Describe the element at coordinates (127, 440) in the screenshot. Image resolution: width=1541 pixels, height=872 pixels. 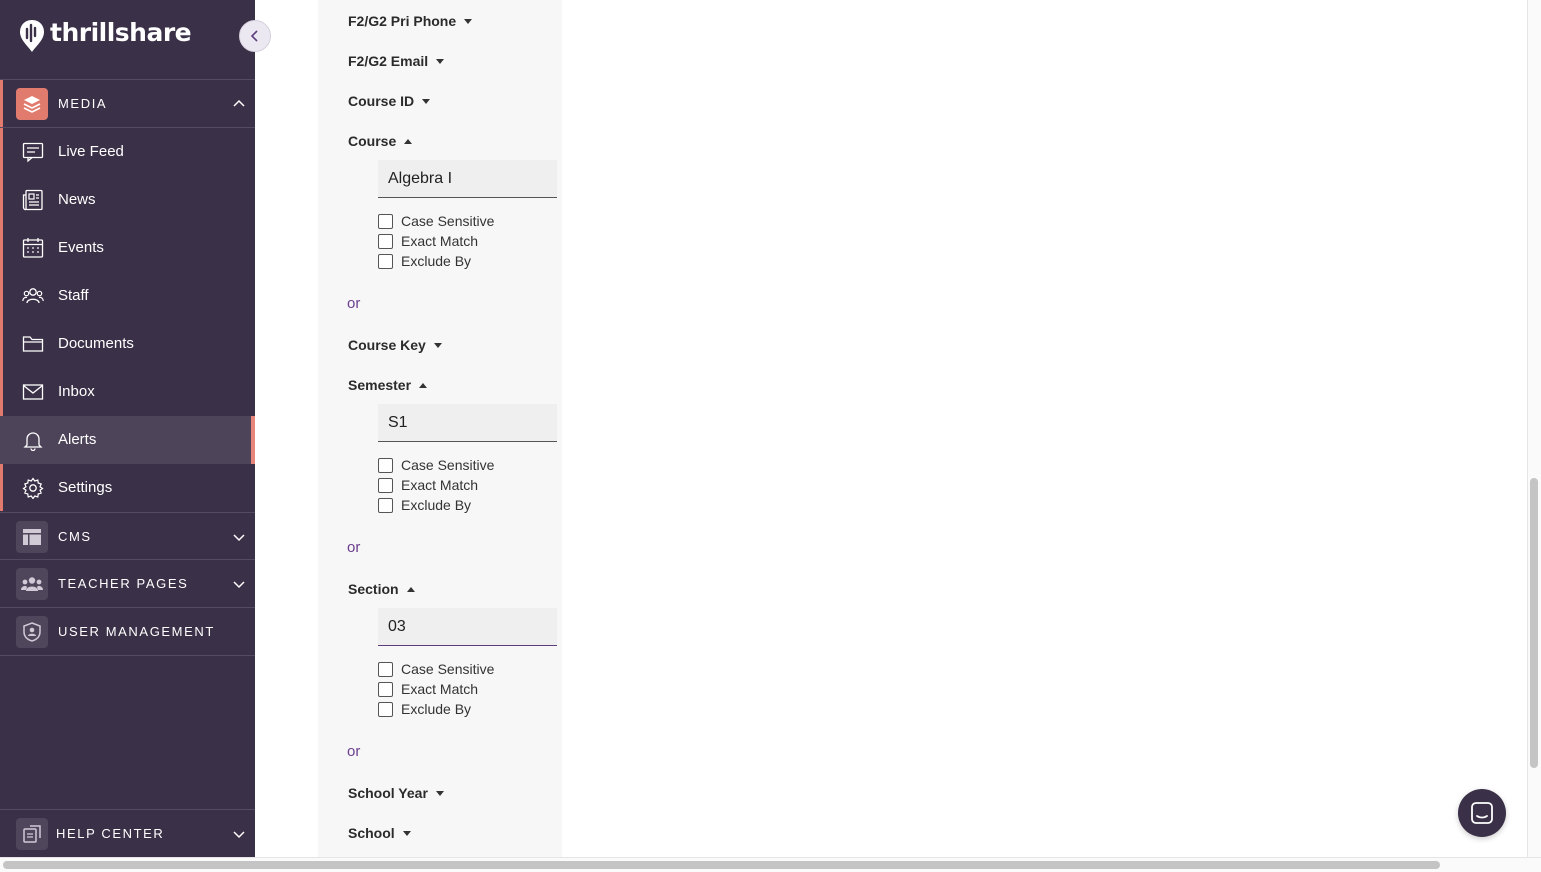
I see `sidebar-item-alerts: Alerts` at that location.